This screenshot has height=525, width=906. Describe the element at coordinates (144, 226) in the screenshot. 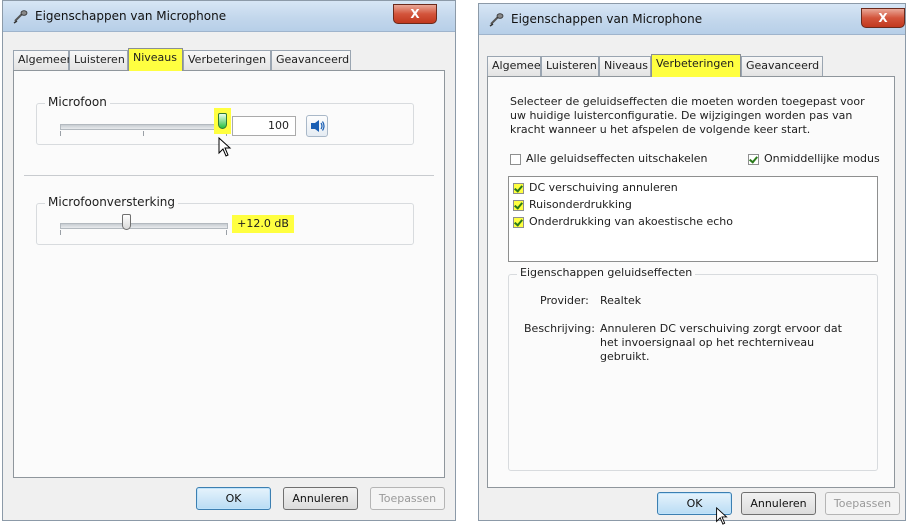

I see `versterking-slider-track` at that location.